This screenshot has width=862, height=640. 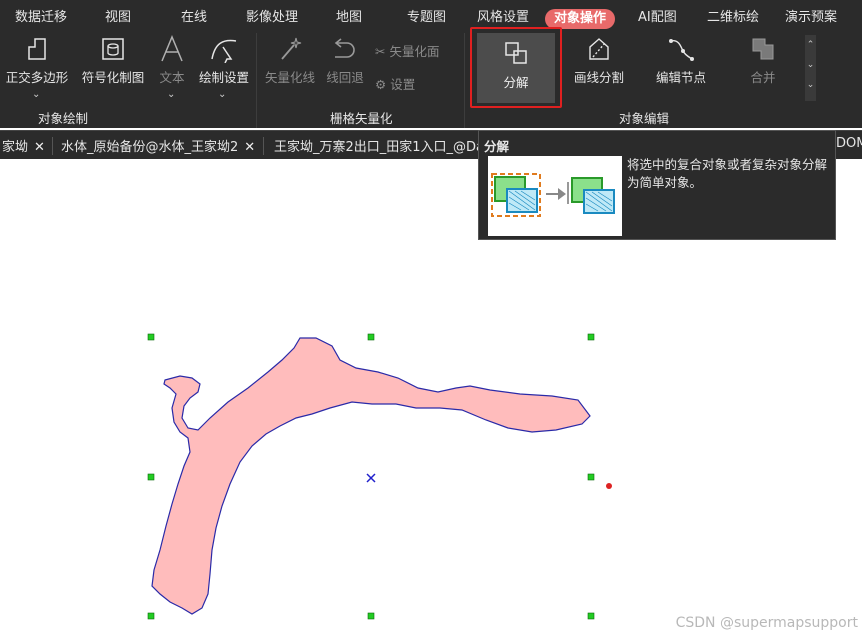 What do you see at coordinates (349, 18) in the screenshot?
I see `menu-map: 地图` at bounding box center [349, 18].